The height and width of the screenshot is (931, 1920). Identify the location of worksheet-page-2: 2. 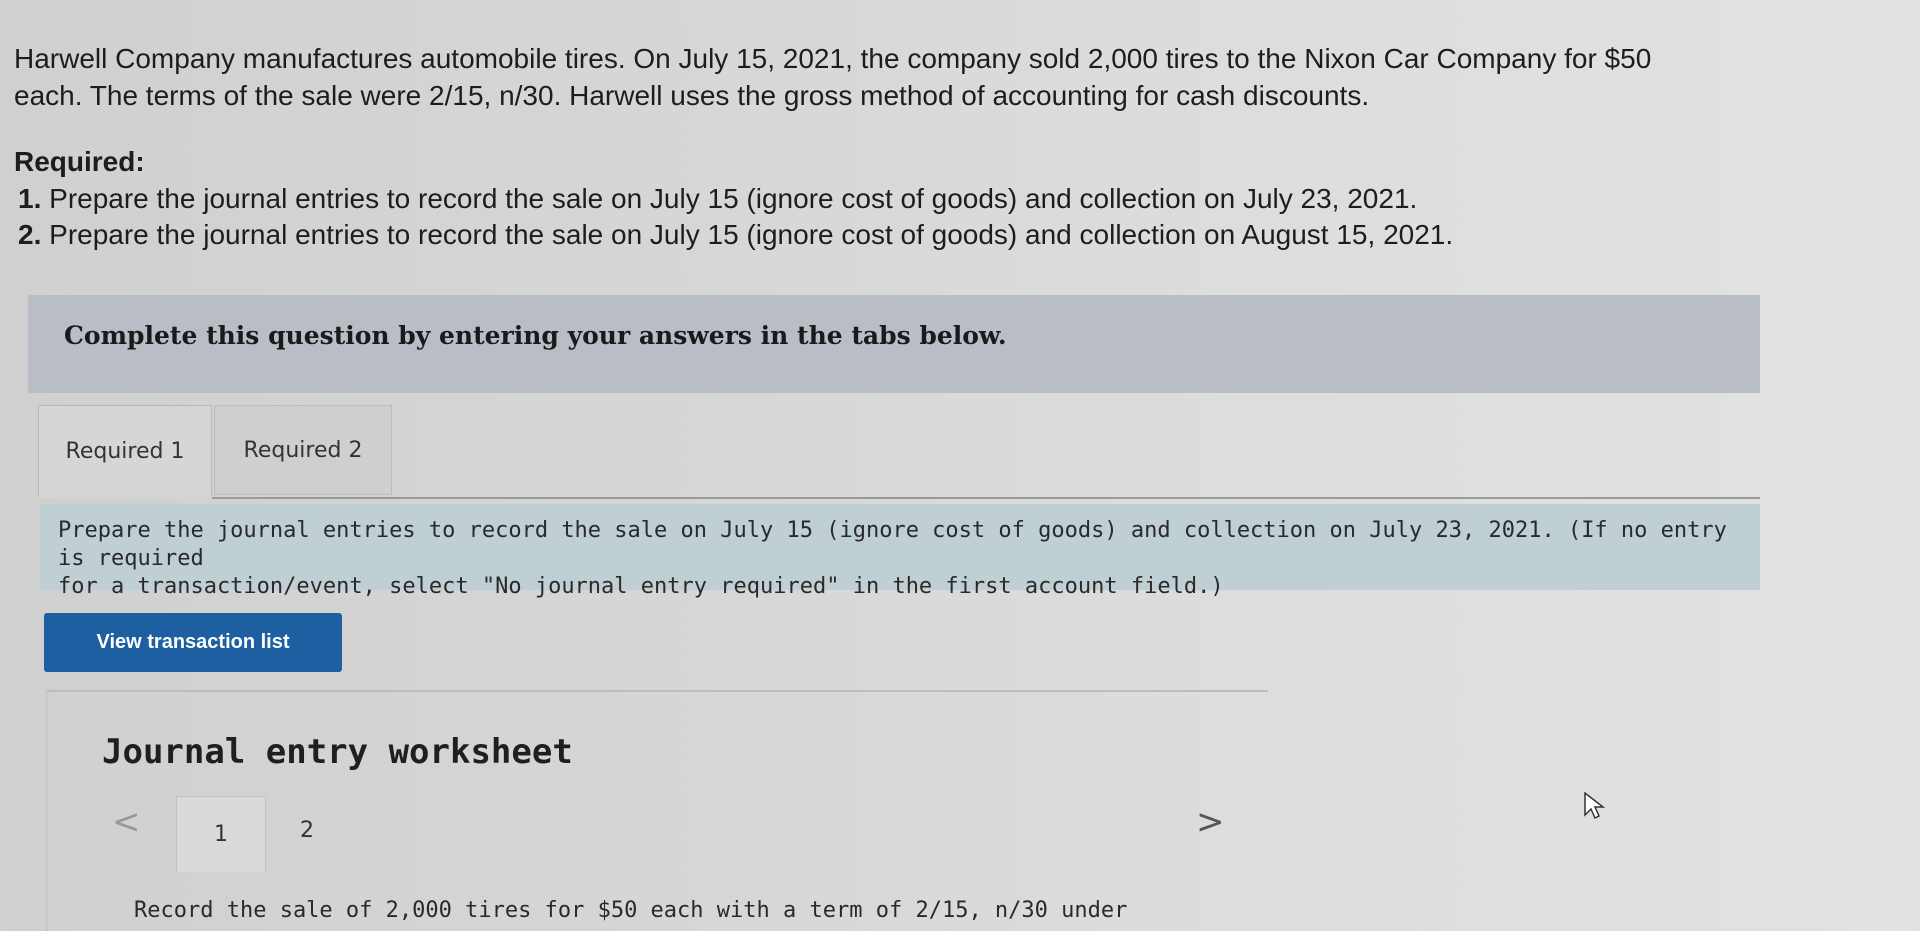
(307, 830).